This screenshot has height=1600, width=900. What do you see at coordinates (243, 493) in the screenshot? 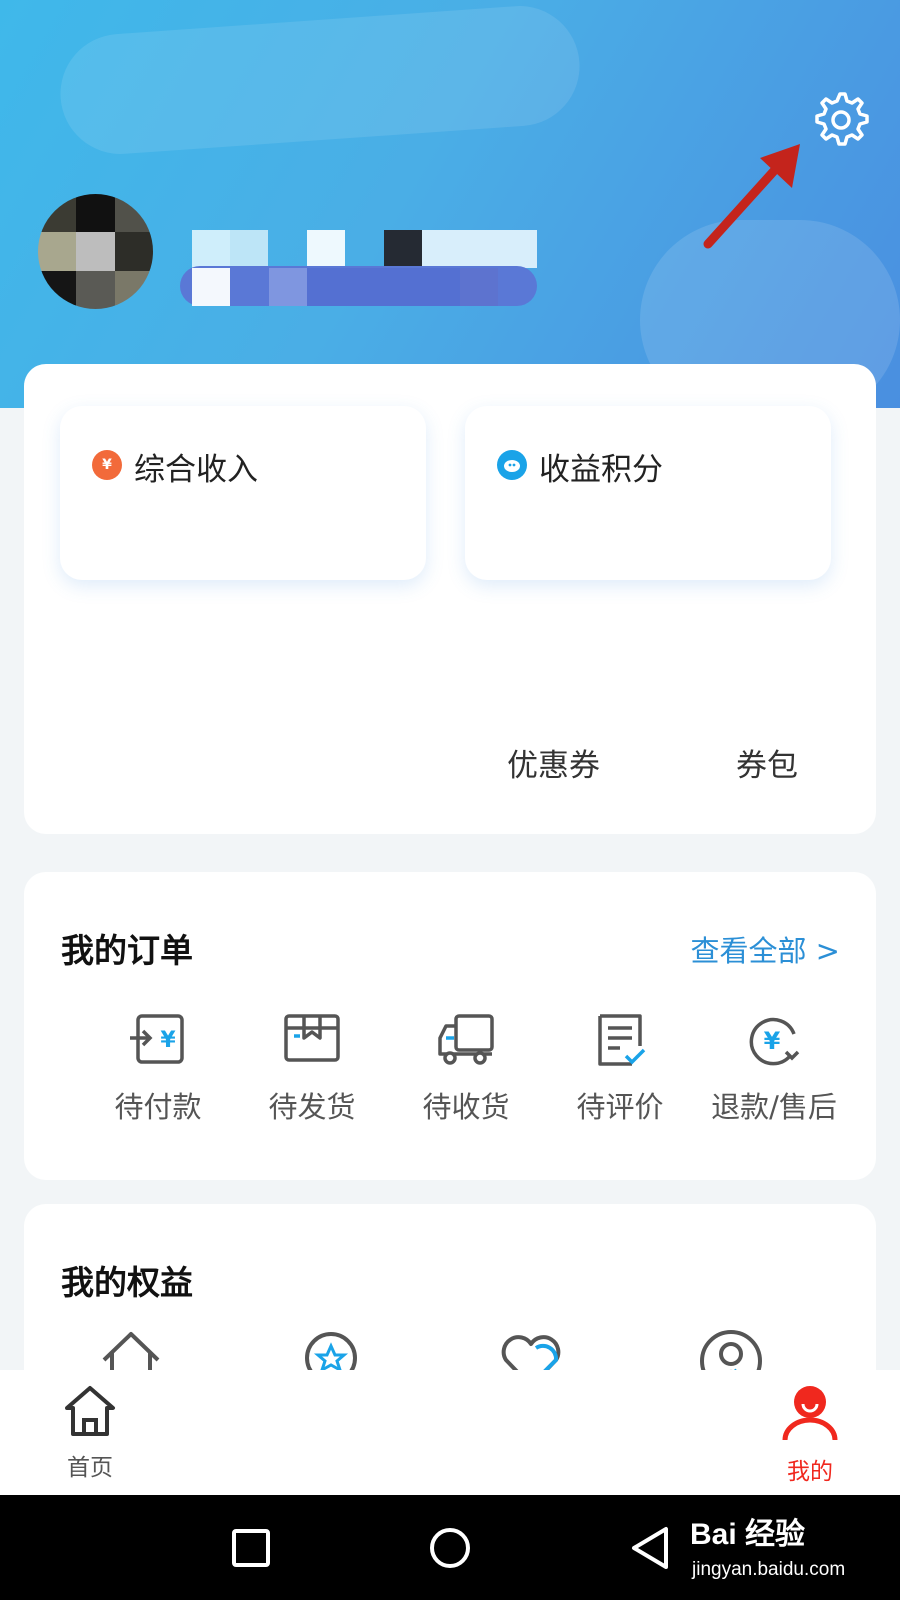
I see `income-card: ¥ 综合收入` at bounding box center [243, 493].